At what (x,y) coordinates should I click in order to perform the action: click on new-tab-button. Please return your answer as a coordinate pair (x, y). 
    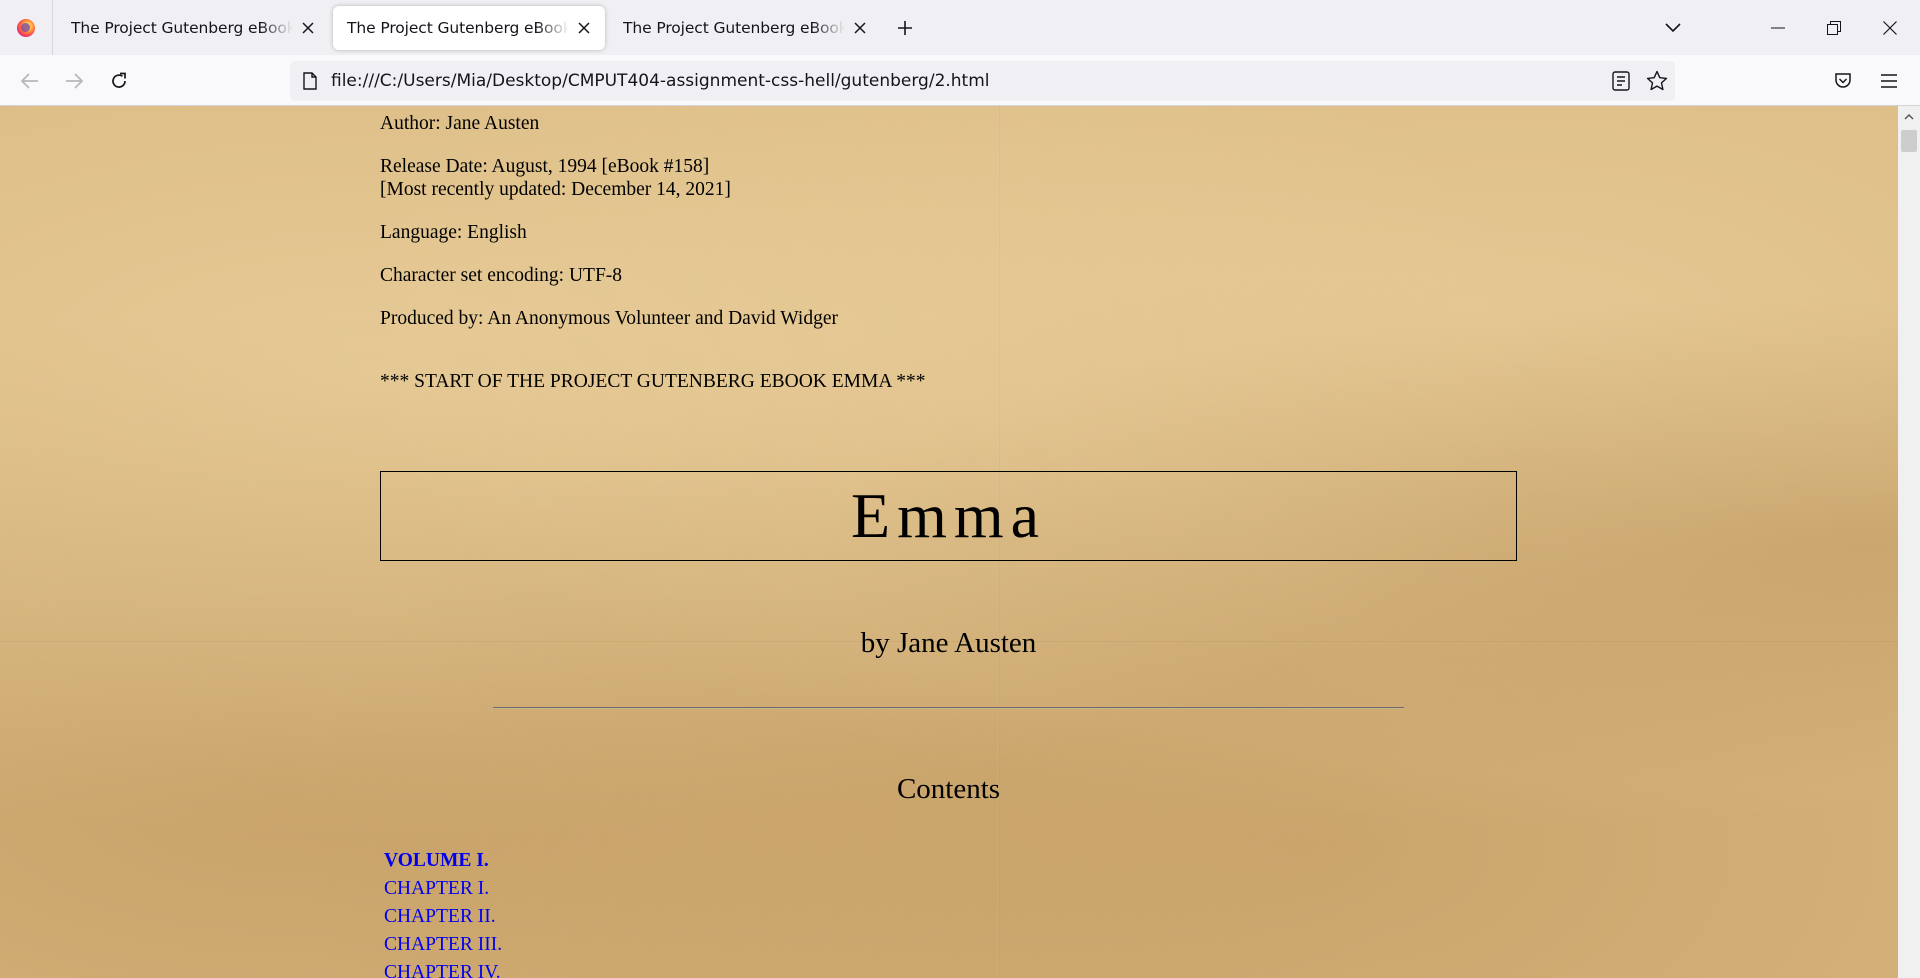
    Looking at the image, I should click on (905, 28).